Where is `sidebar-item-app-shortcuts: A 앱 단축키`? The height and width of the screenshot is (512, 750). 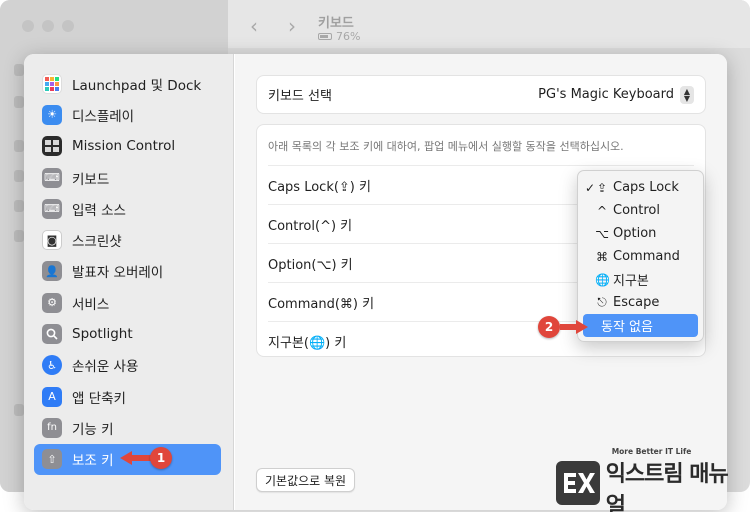
sidebar-item-app-shortcuts: A 앱 단축키 is located at coordinates (127, 396).